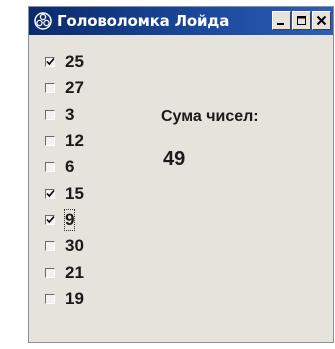  I want to click on number-checkbox-list: 25 27 3 12 6 15 9 30 21 19, so click(64, 180).